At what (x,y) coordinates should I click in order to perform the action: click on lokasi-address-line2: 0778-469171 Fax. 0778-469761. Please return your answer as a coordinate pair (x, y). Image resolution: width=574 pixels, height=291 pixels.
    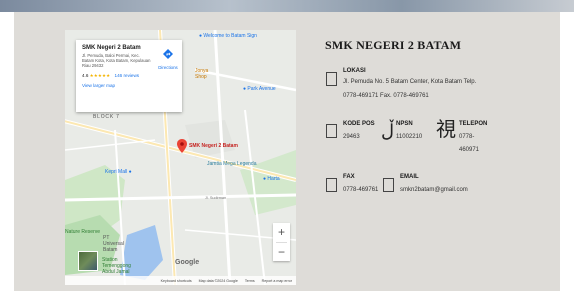
    Looking at the image, I should click on (386, 96).